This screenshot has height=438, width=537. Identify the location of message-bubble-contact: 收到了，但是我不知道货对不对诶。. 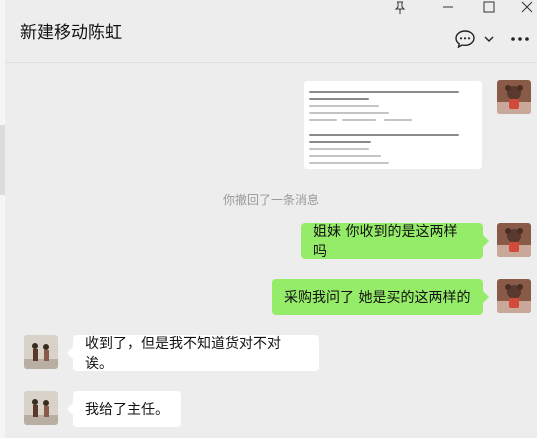
(193, 353).